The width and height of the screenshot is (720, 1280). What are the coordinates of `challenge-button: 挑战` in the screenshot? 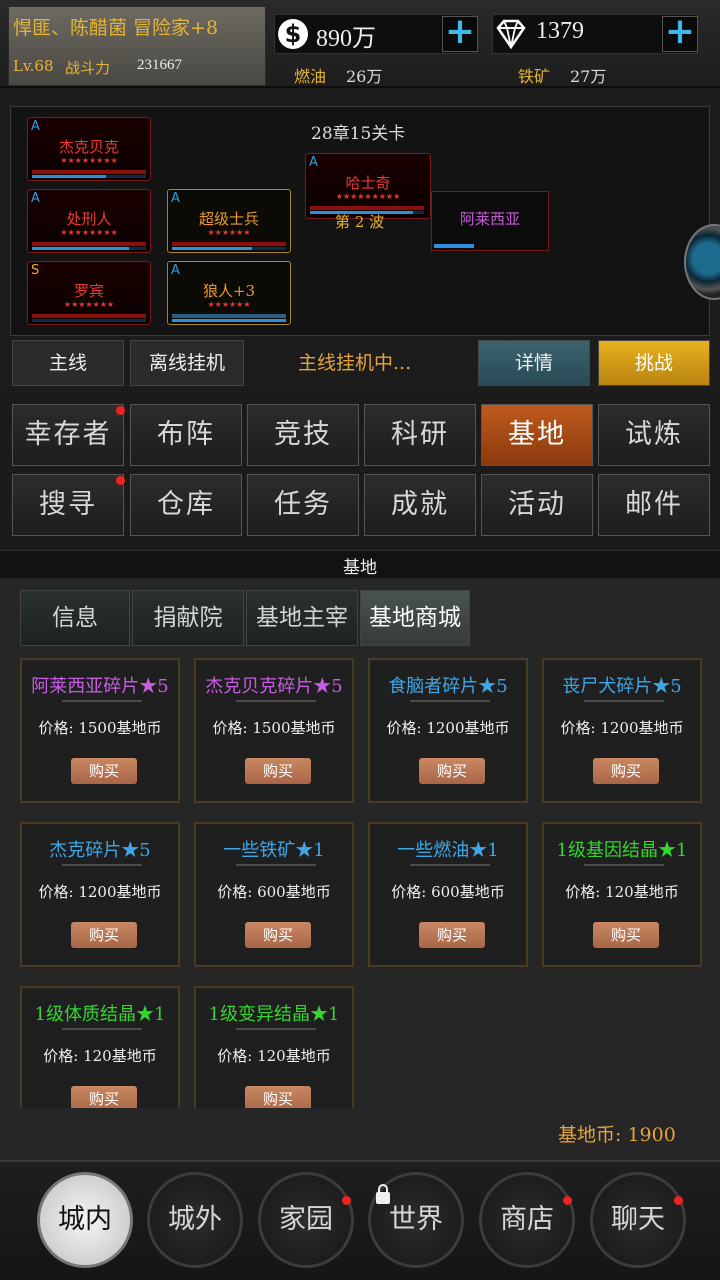 It's located at (654, 363).